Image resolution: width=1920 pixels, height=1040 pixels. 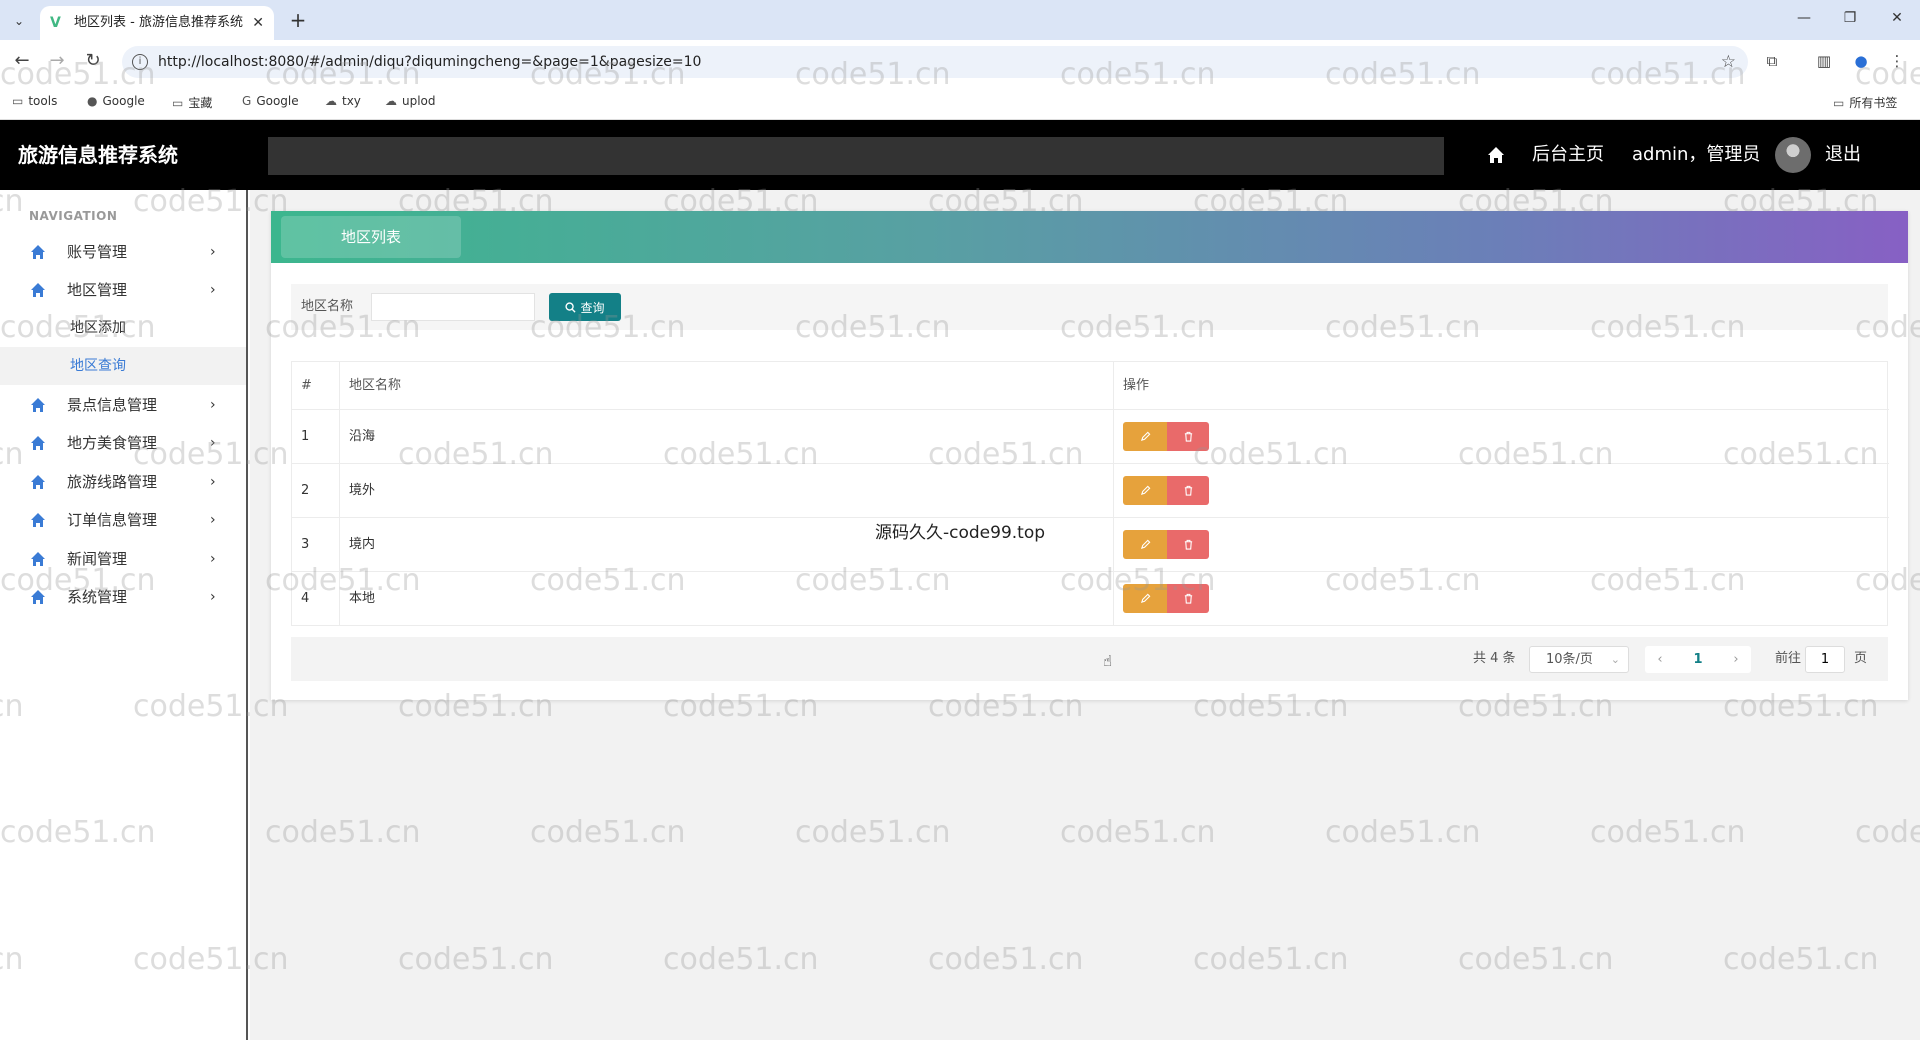 I want to click on avatar, so click(x=1793, y=155).